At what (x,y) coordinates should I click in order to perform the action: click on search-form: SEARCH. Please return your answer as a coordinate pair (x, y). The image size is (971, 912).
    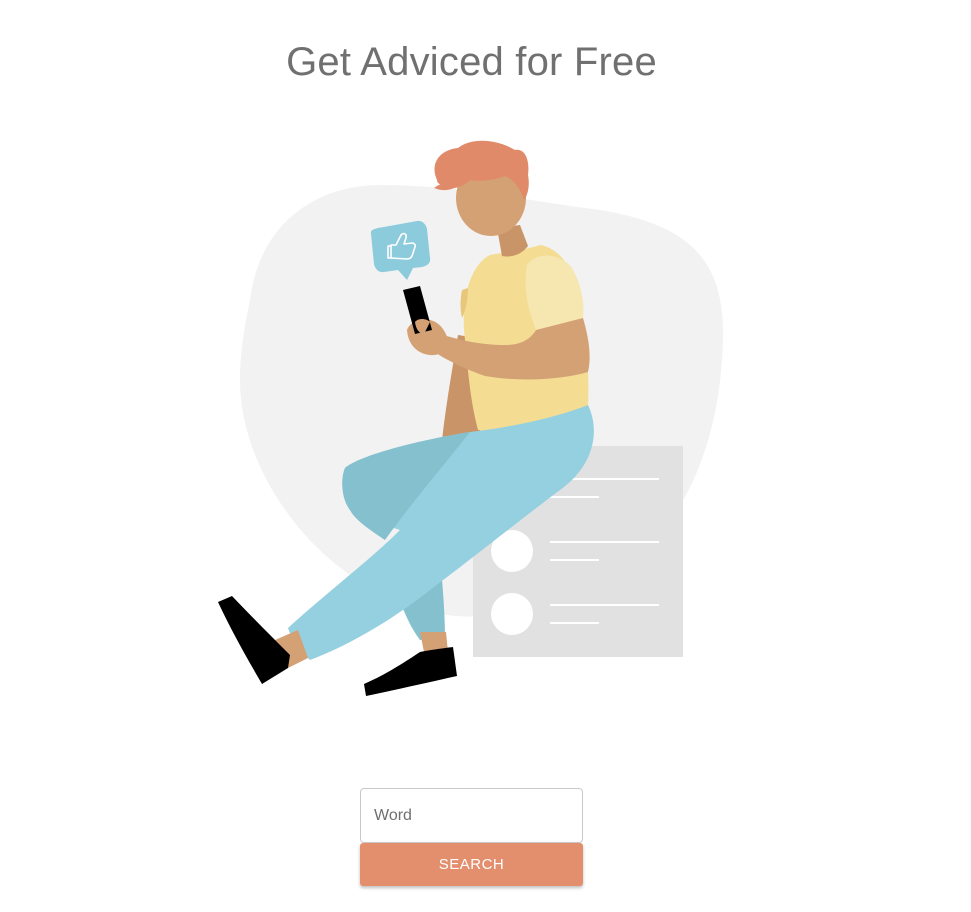
    Looking at the image, I should click on (471, 837).